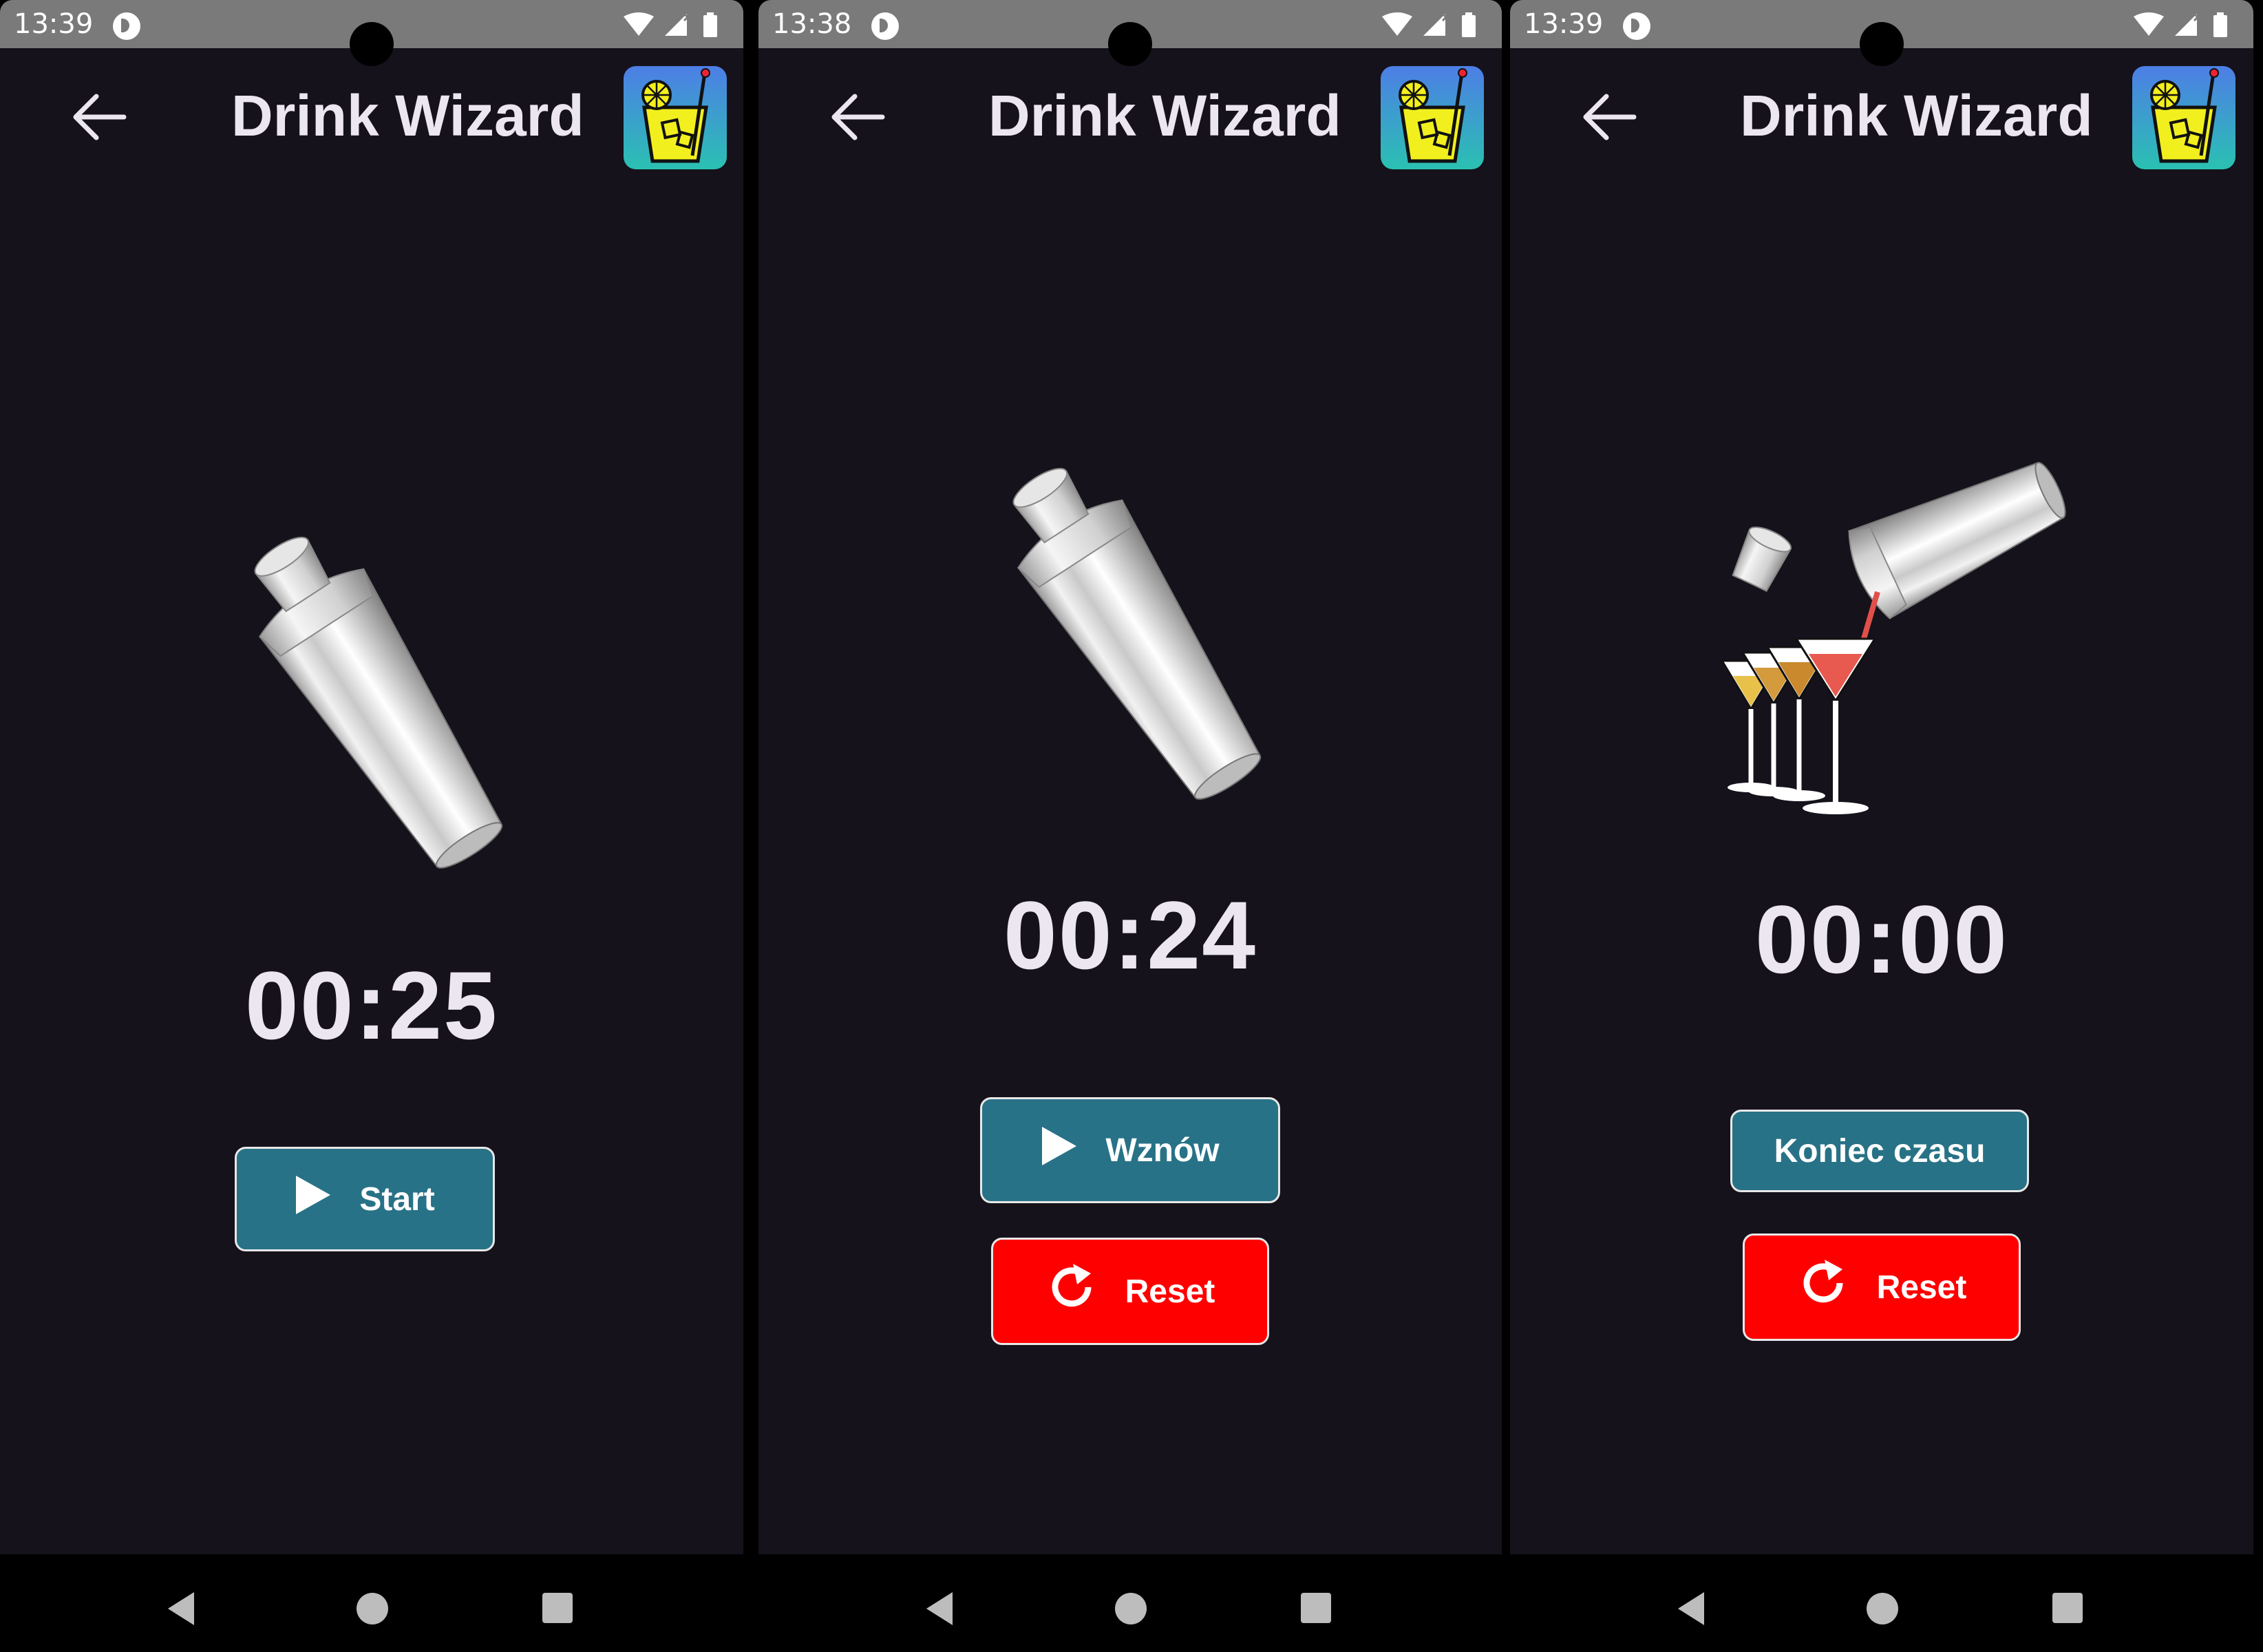 Image resolution: width=2263 pixels, height=1652 pixels. What do you see at coordinates (812, 24) in the screenshot?
I see `status-time: 13:38` at bounding box center [812, 24].